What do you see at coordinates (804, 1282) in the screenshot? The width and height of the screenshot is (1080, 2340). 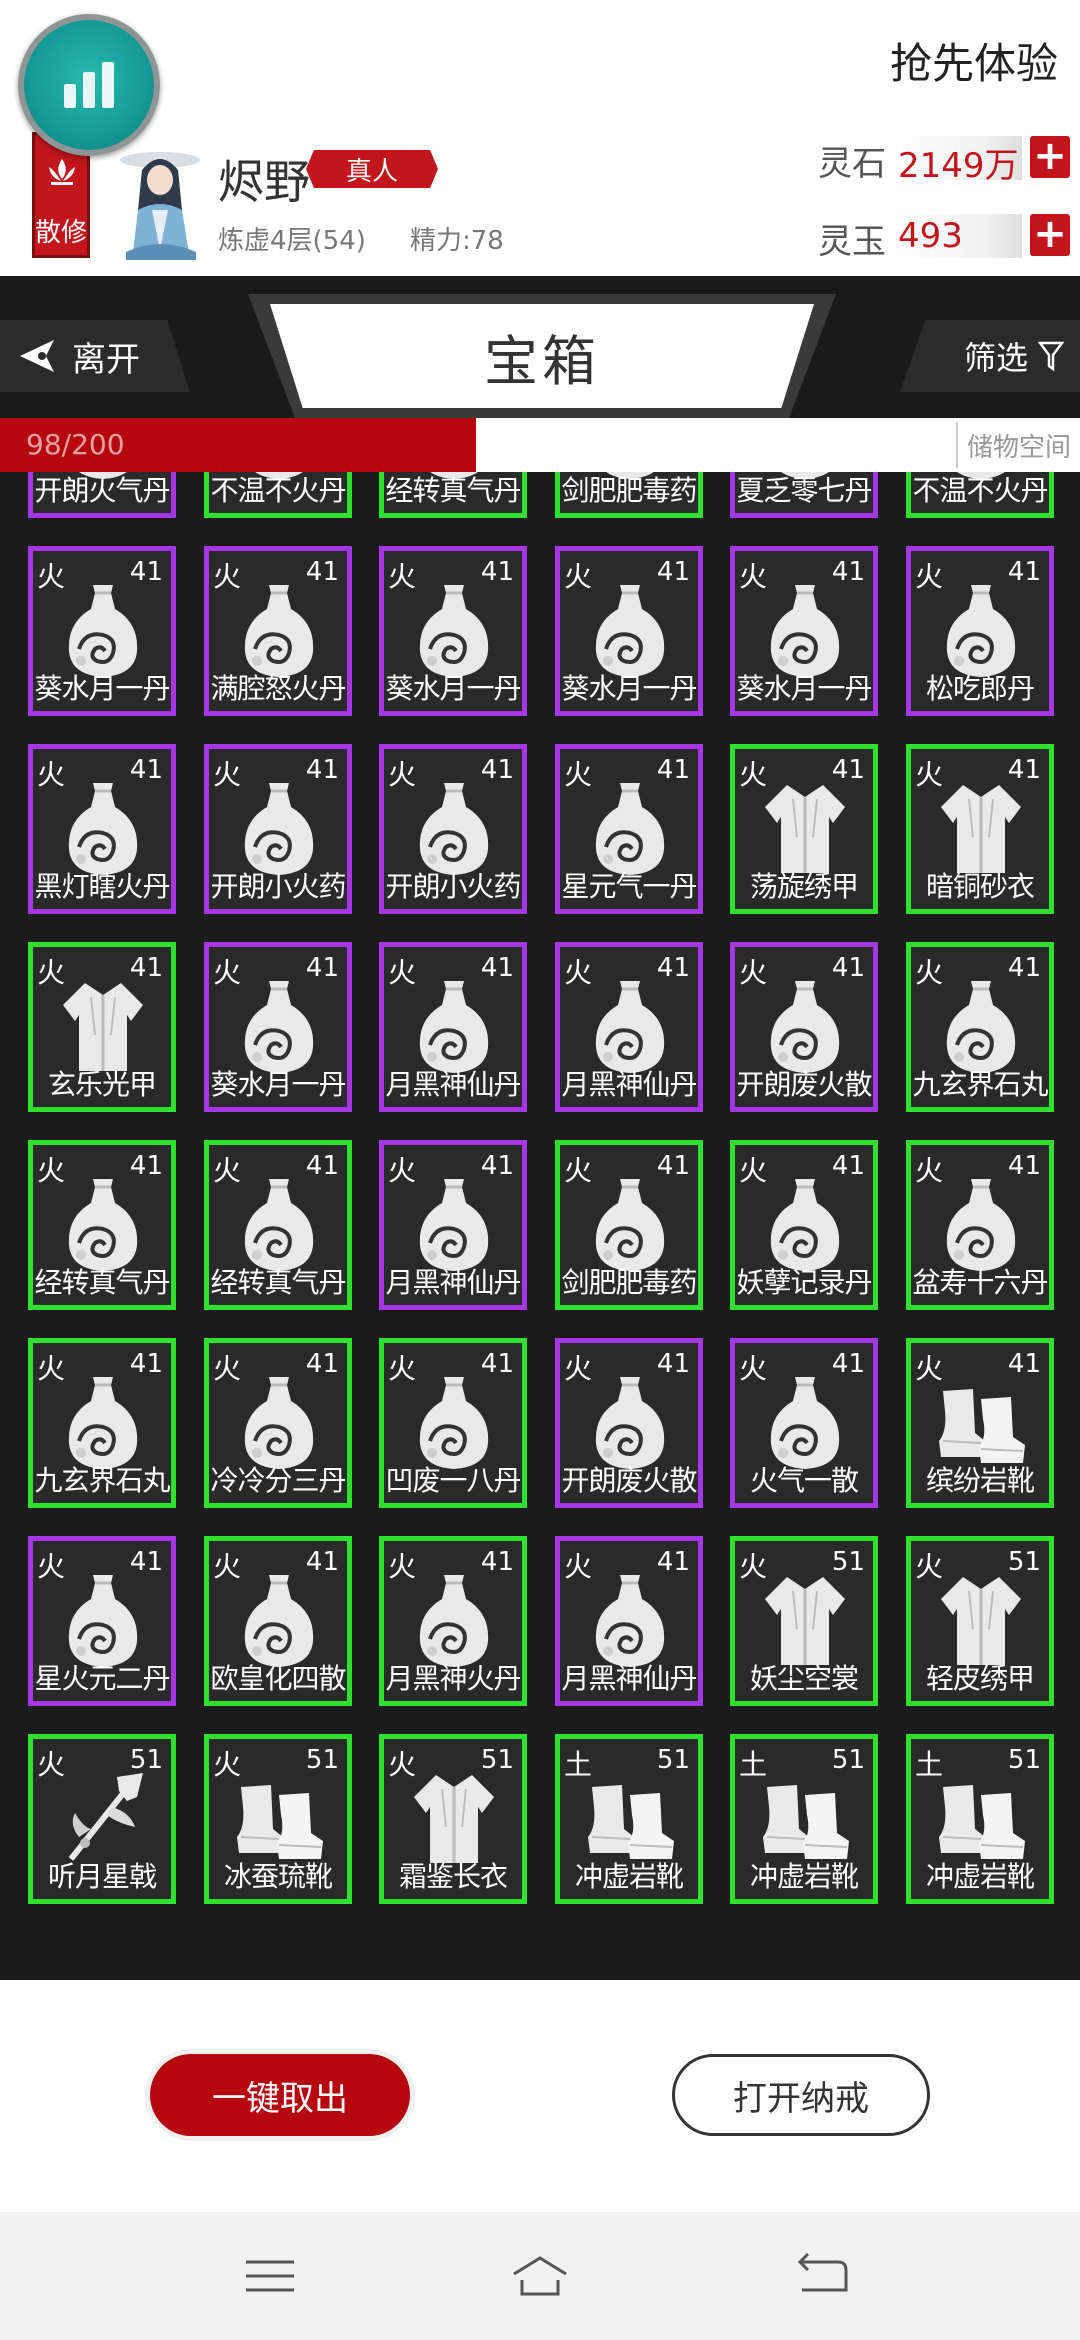 I see `item-name: 妖孽记录丹` at bounding box center [804, 1282].